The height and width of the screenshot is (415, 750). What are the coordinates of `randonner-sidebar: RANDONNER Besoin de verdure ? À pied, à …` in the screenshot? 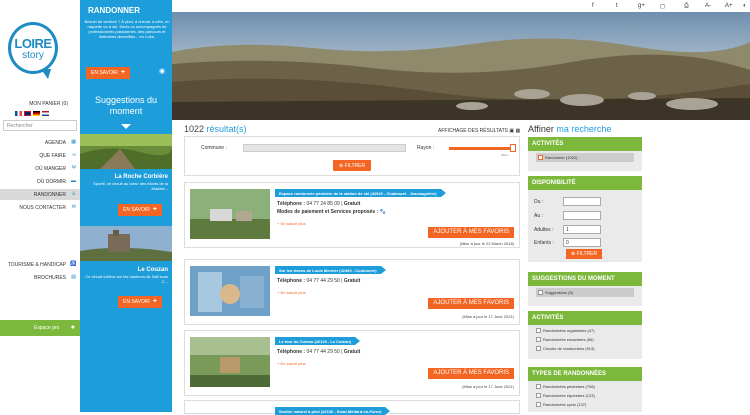 It's located at (126, 206).